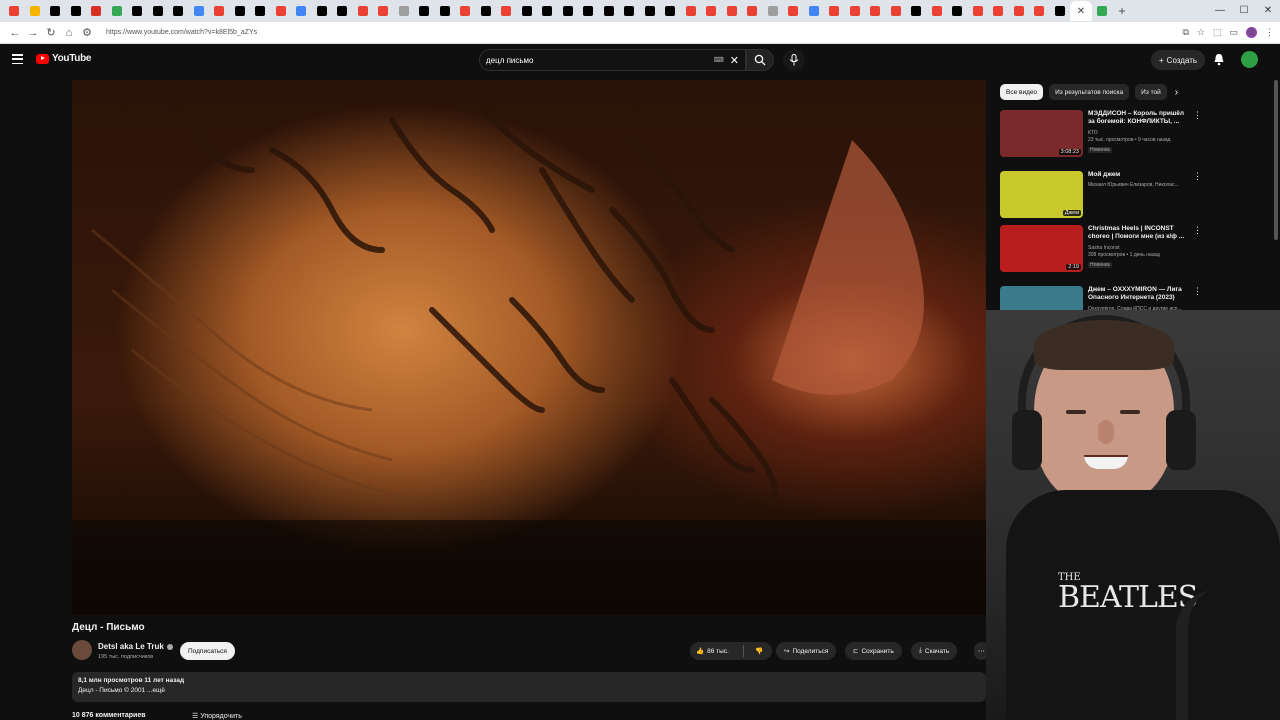 This screenshot has width=1280, height=720. Describe the element at coordinates (1185, 32) in the screenshot. I see `install-icon: ⧉` at that location.